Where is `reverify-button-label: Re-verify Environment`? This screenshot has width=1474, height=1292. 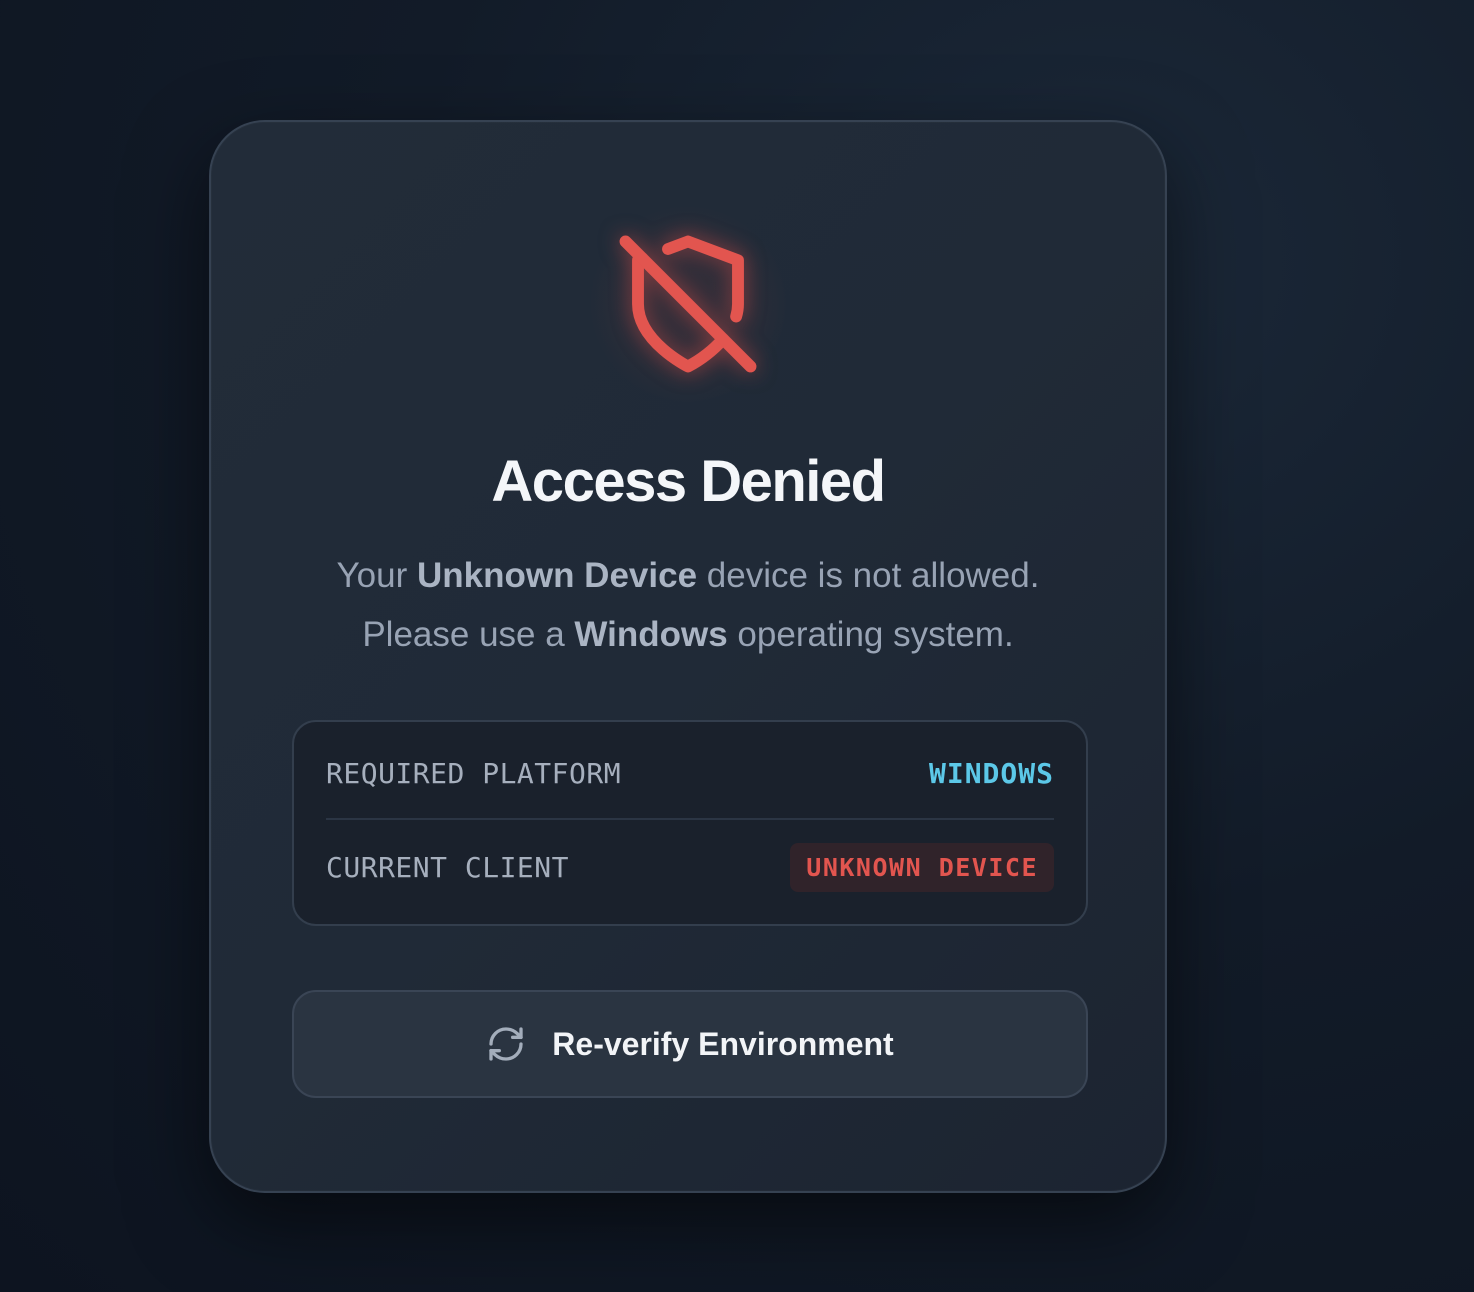
reverify-button-label: Re-verify Environment is located at coordinates (723, 1043).